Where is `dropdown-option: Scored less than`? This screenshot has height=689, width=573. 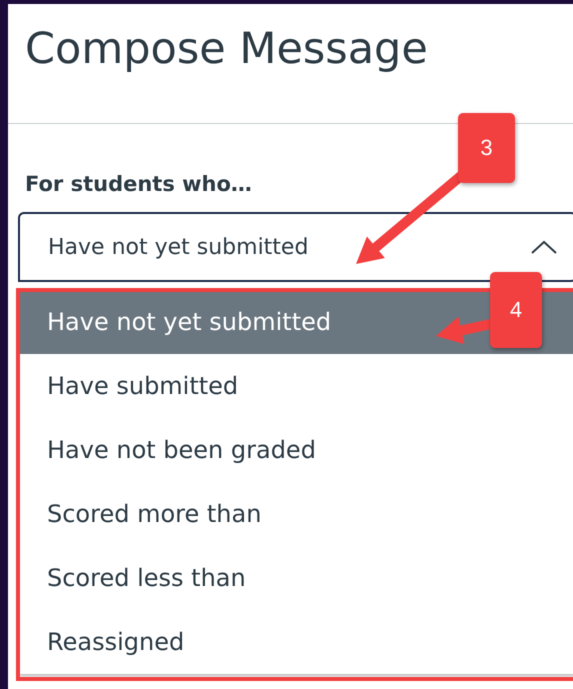
dropdown-option: Scored less than is located at coordinates (296, 578).